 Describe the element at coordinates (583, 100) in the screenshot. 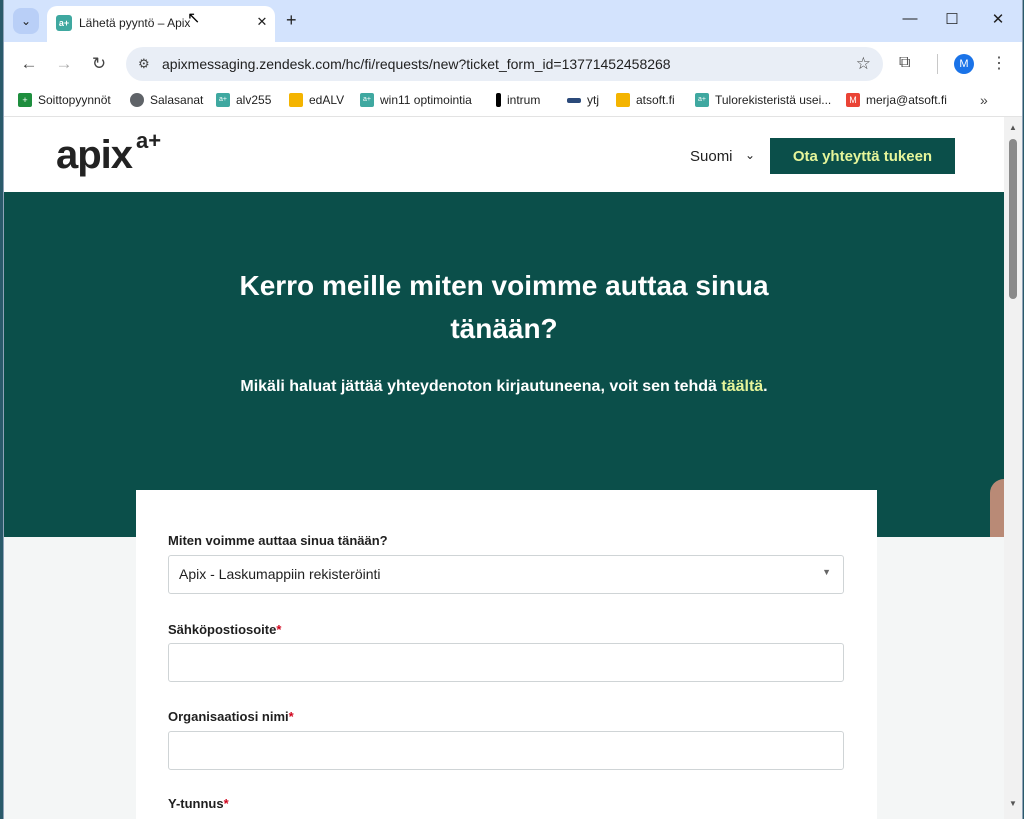

I see `bookmark-item: ytj` at that location.